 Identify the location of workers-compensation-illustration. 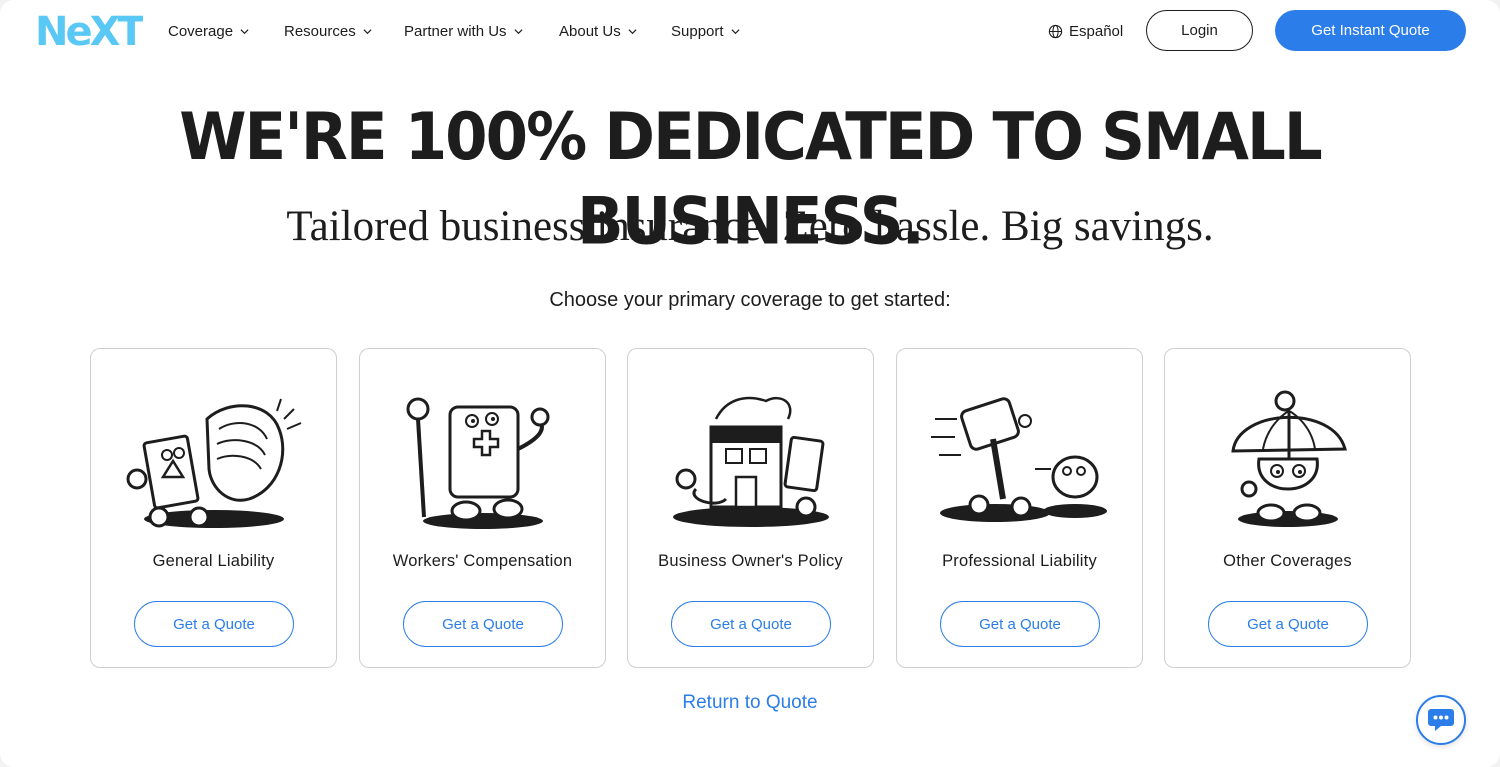
(478, 463).